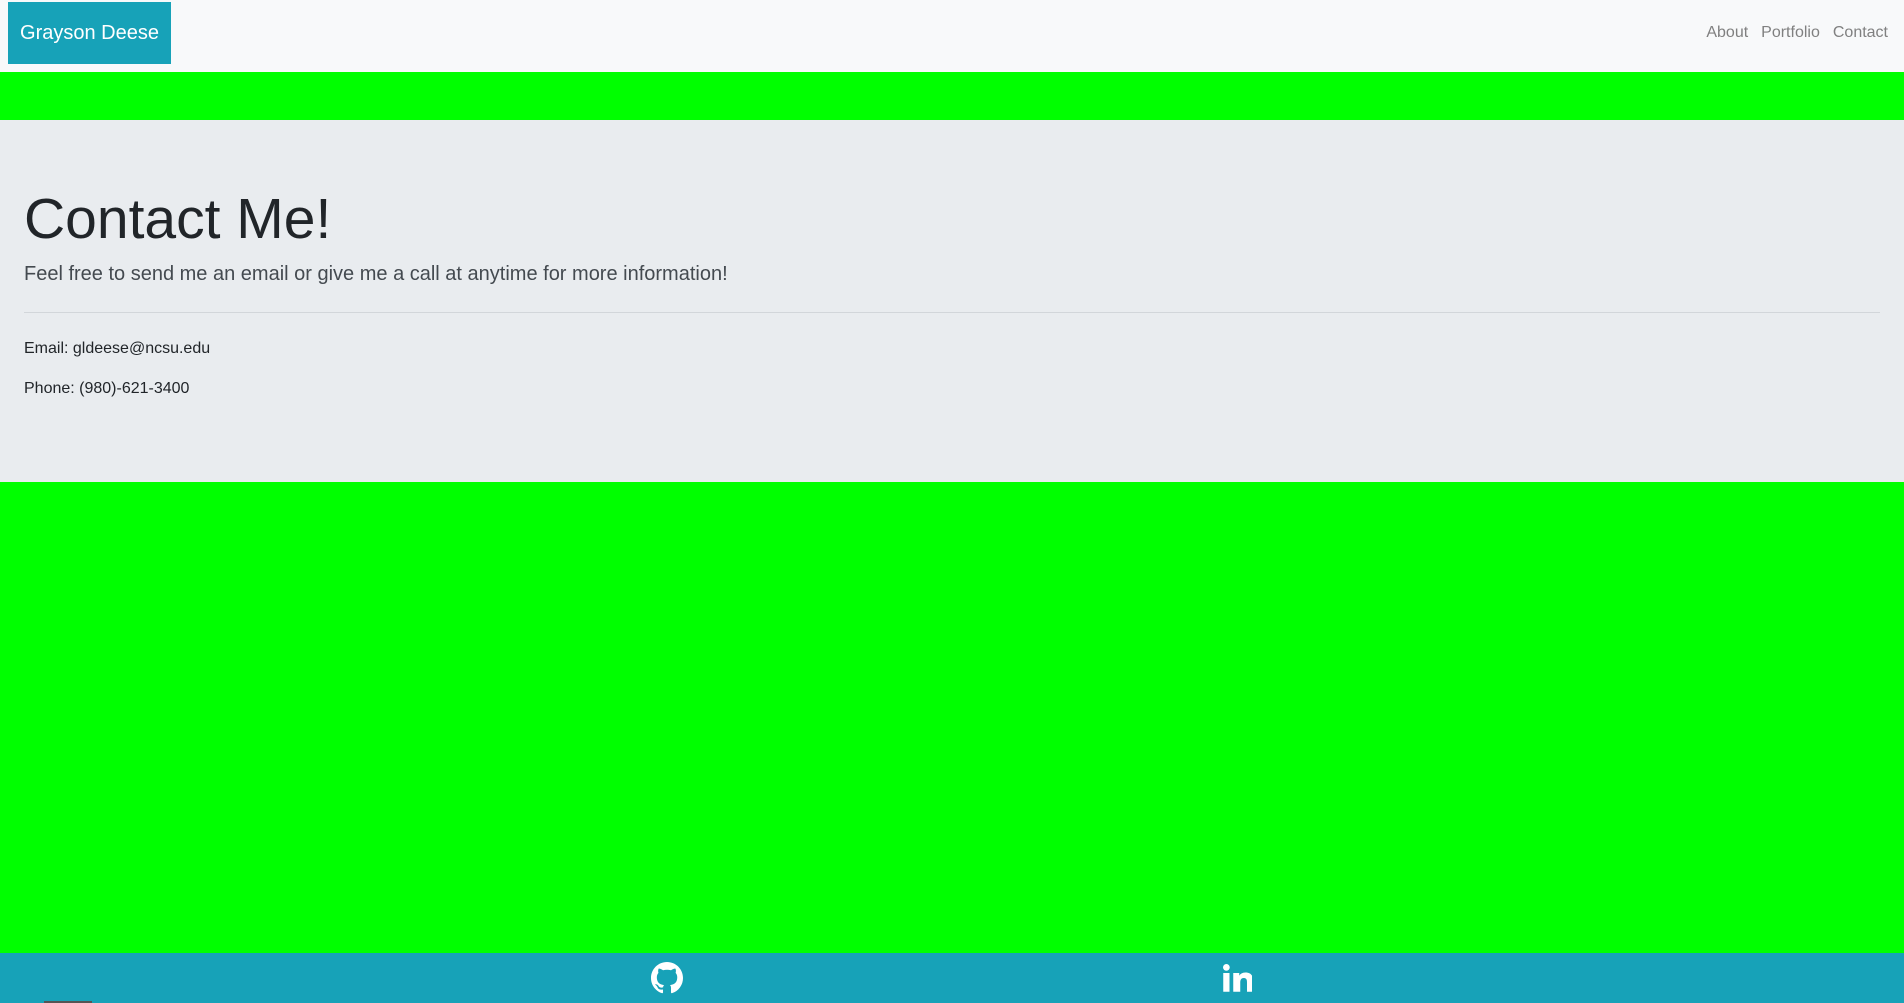 The width and height of the screenshot is (1904, 1003). What do you see at coordinates (1860, 33) in the screenshot?
I see `nav-link-contact: Contact` at bounding box center [1860, 33].